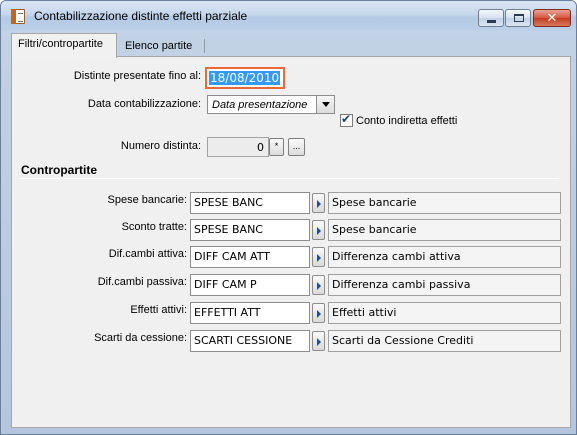 The image size is (577, 435). What do you see at coordinates (491, 18) in the screenshot?
I see `minimize-button` at bounding box center [491, 18].